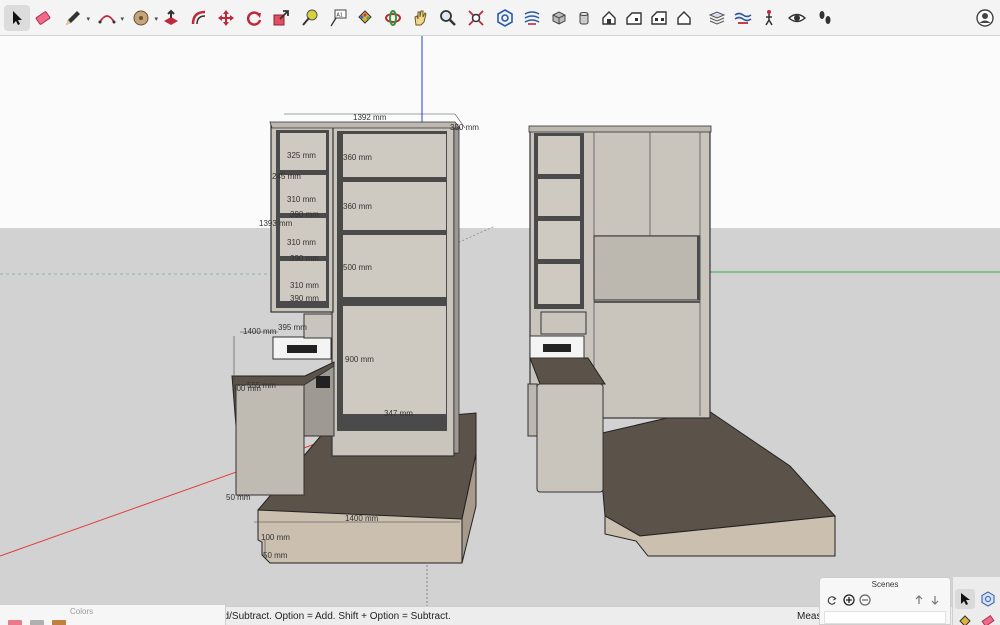  What do you see at coordinates (275, 555) in the screenshot?
I see `dim-bed-50: 50 mm` at bounding box center [275, 555].